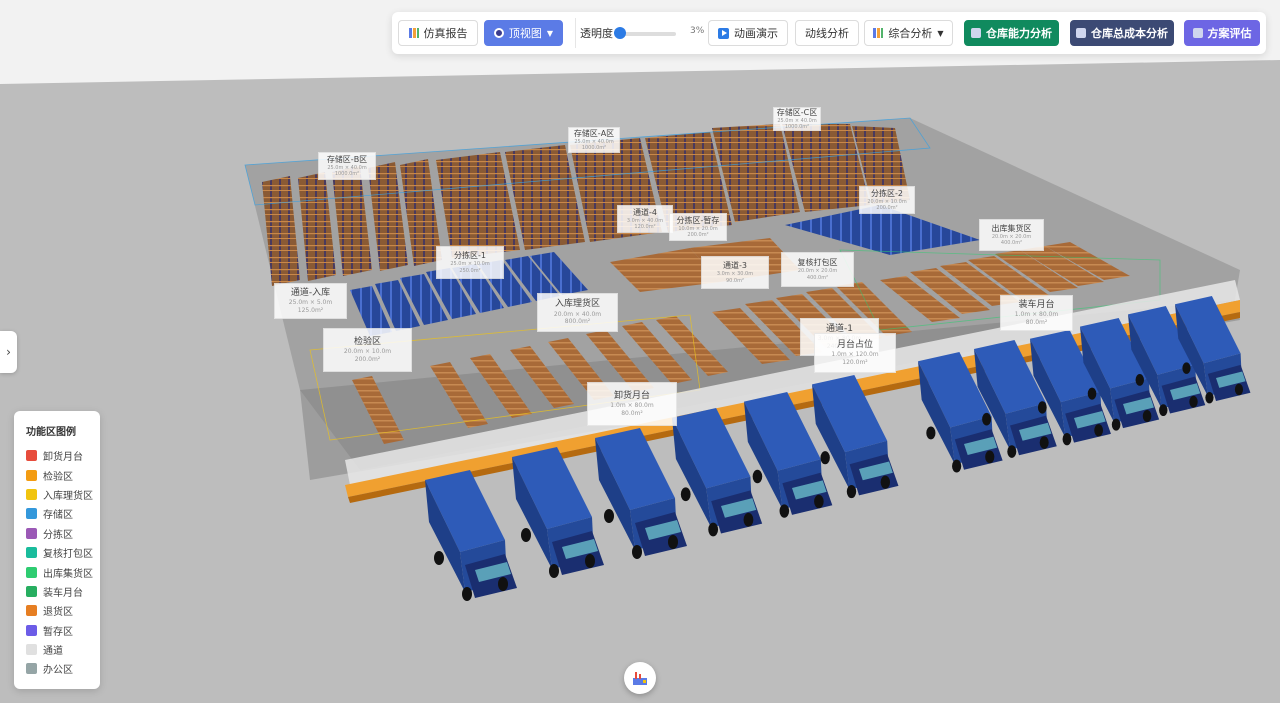  I want to click on zone-label: 存储区-A区 25.0m × 40.0m 1000.0m², so click(594, 140).